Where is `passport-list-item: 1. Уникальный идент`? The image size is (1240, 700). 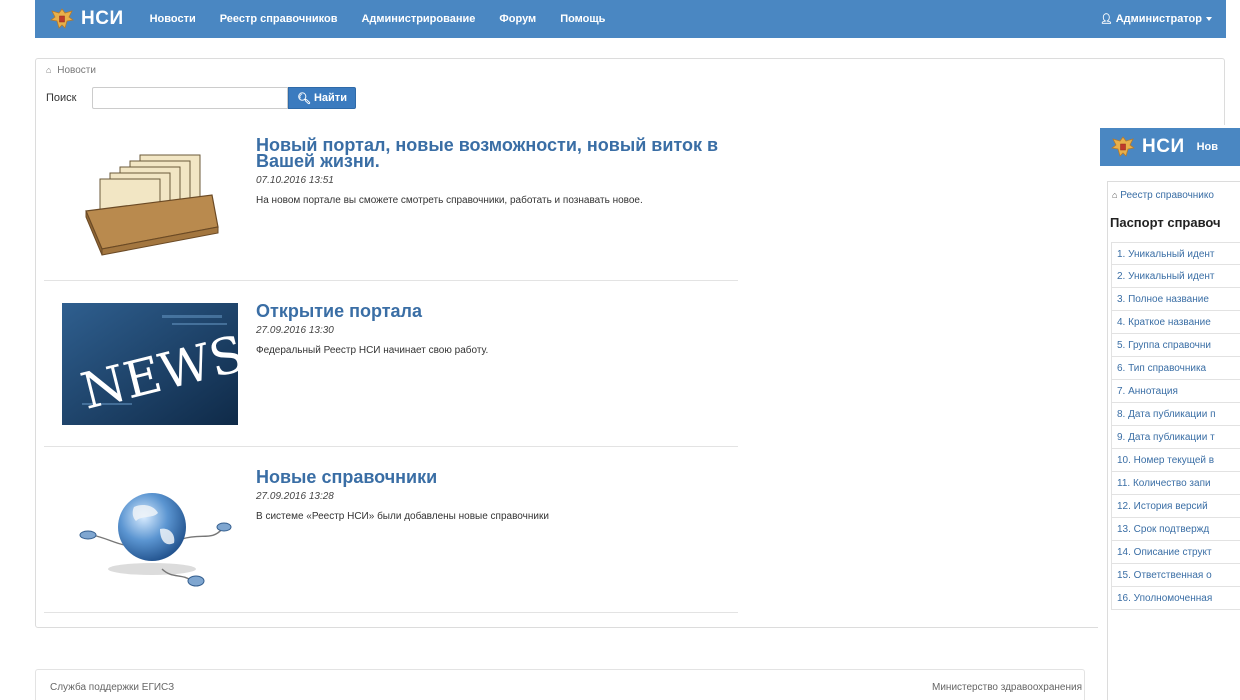
passport-list-item: 1. Уникальный идент is located at coordinates (1175, 253).